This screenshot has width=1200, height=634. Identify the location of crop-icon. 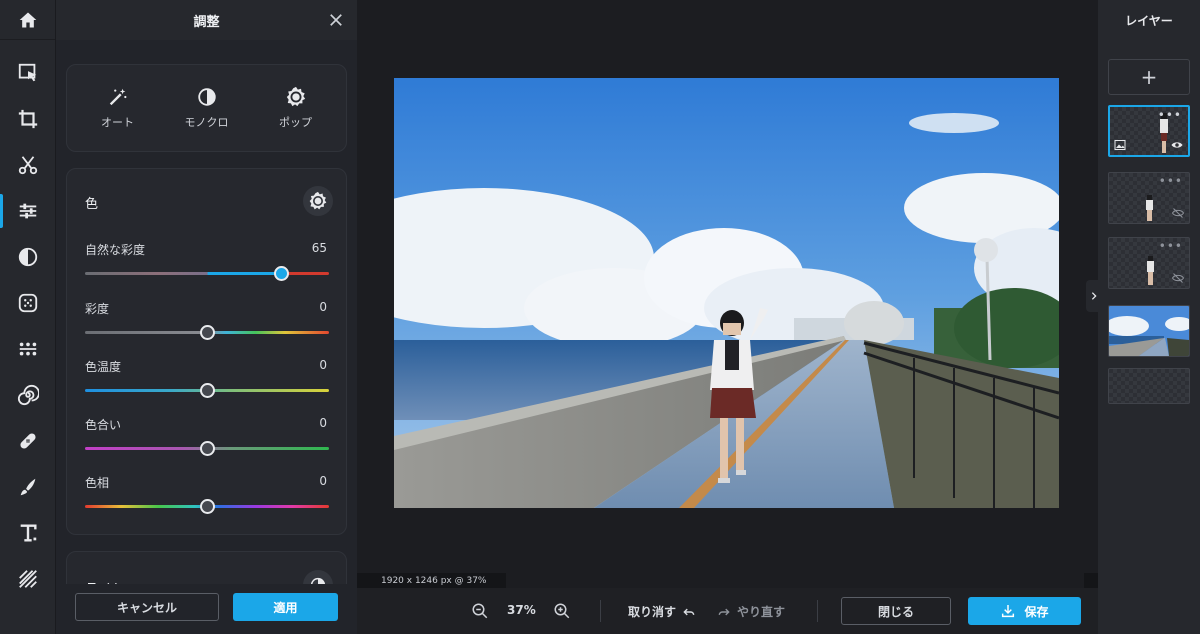
(28, 119).